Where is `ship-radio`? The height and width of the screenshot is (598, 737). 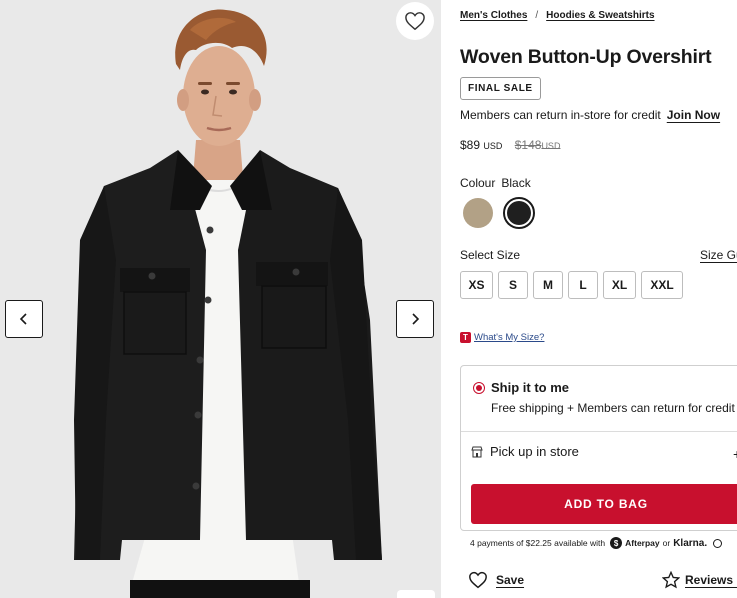 ship-radio is located at coordinates (479, 388).